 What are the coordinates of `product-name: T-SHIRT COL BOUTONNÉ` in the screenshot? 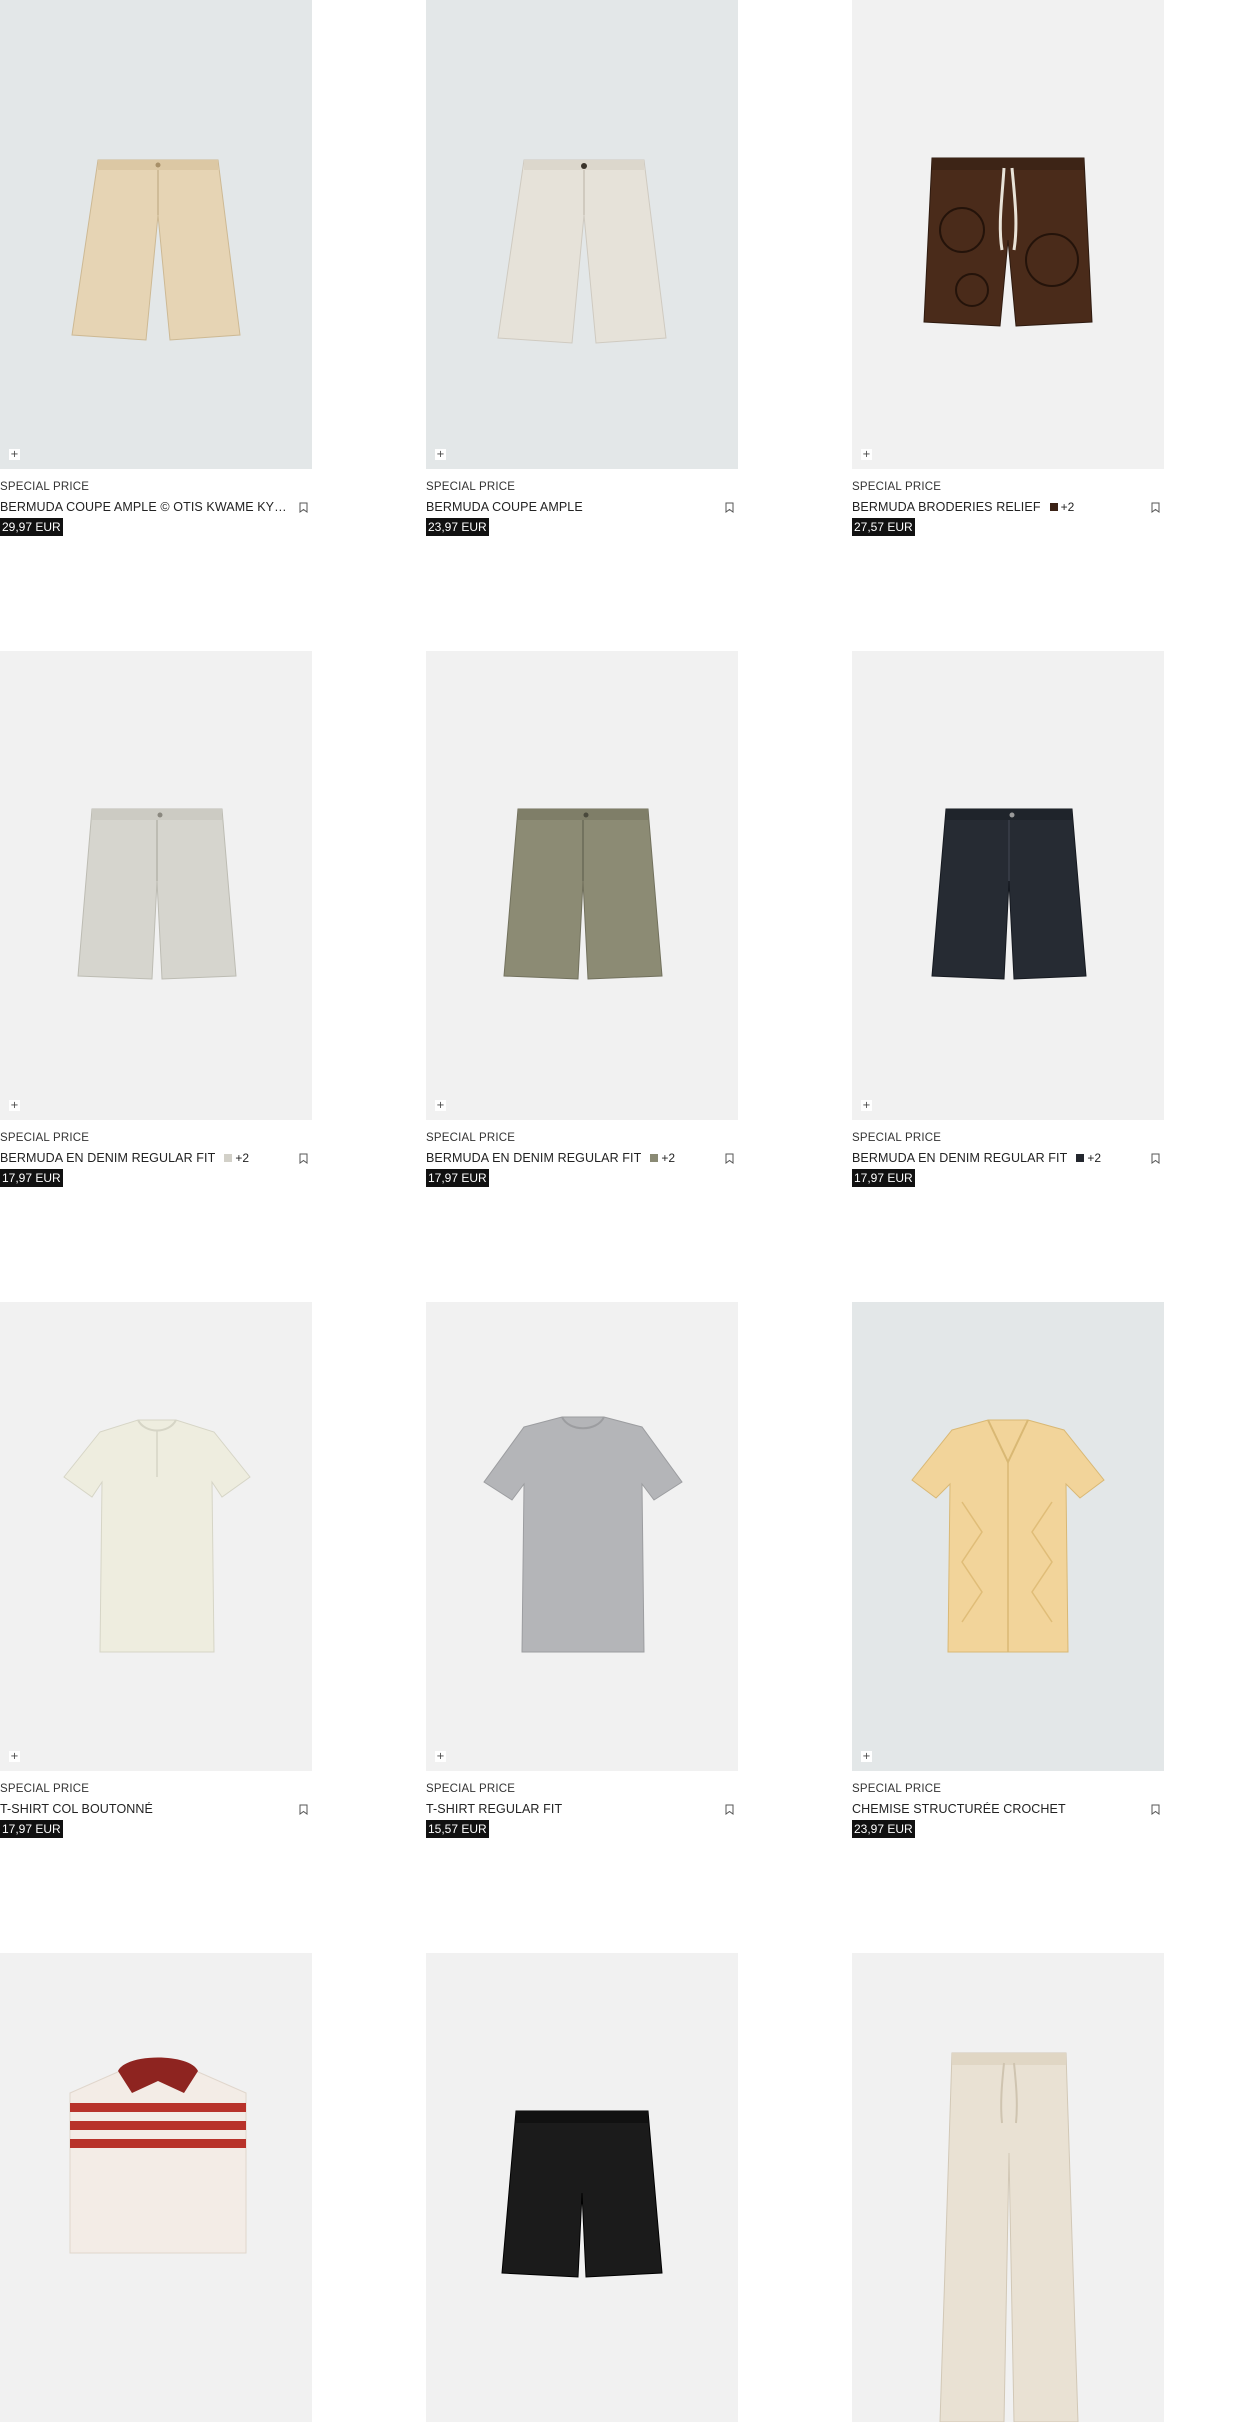 It's located at (76, 1809).